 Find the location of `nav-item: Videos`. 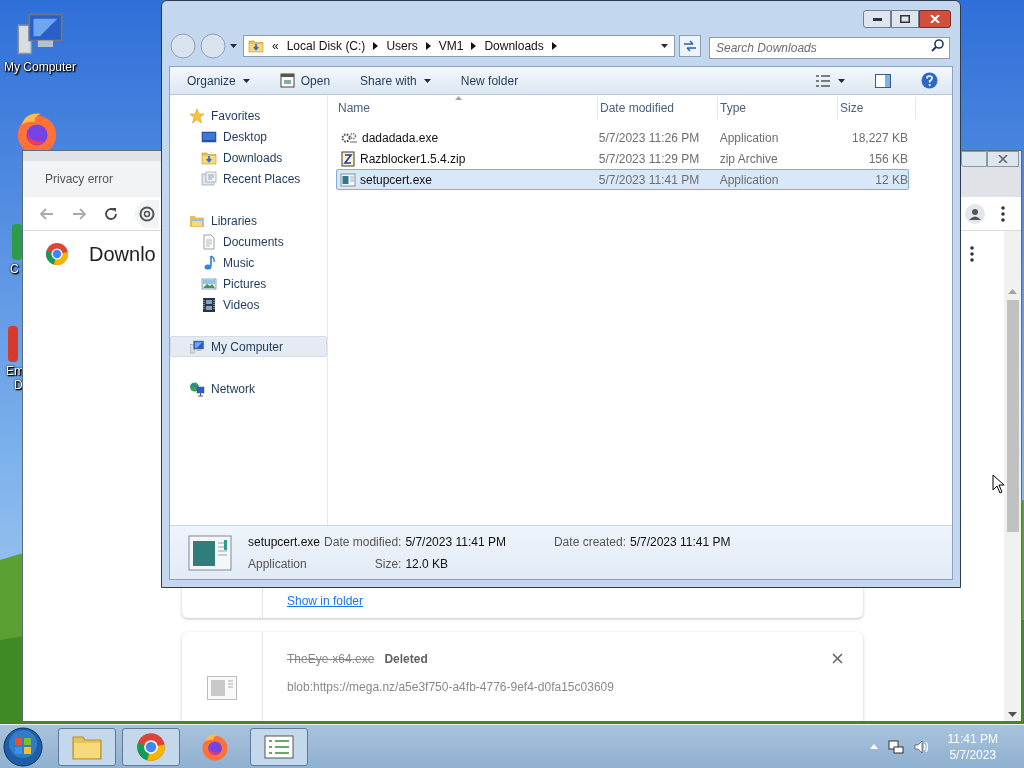

nav-item: Videos is located at coordinates (248, 304).